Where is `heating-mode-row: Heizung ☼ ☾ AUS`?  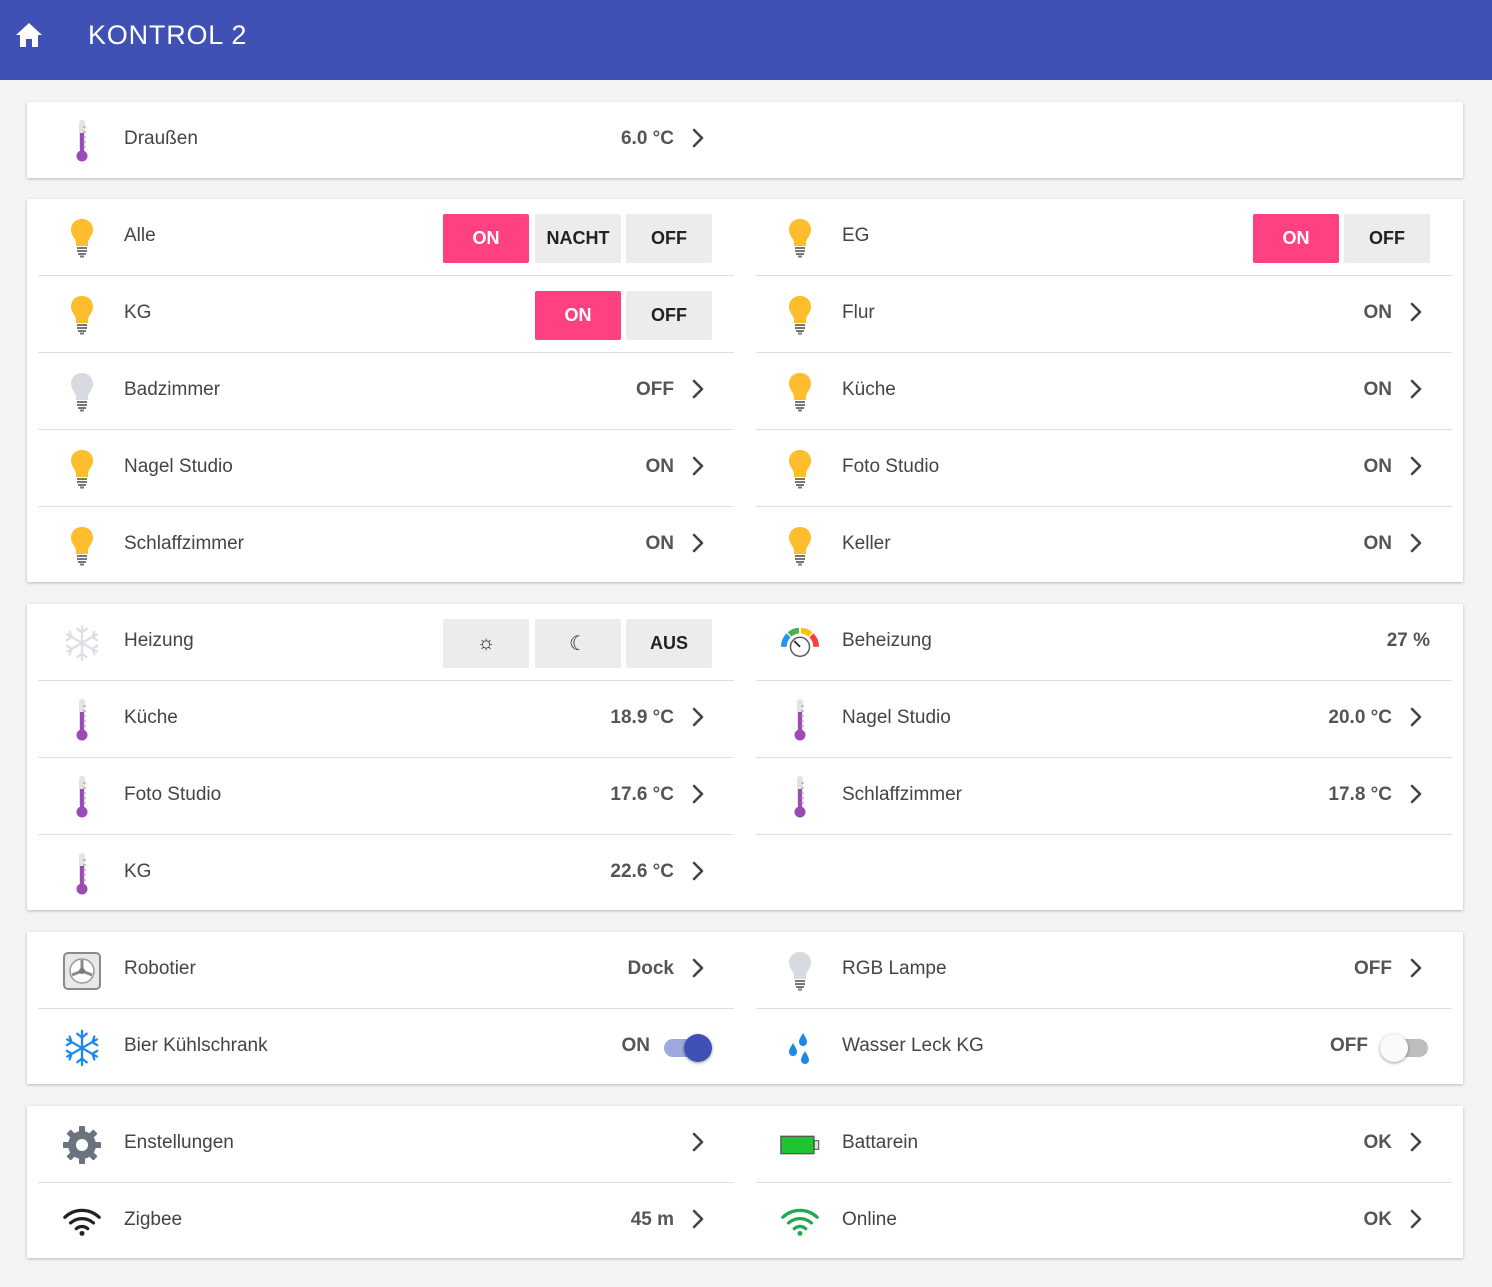 heating-mode-row: Heizung ☼ ☾ AUS is located at coordinates (386, 642).